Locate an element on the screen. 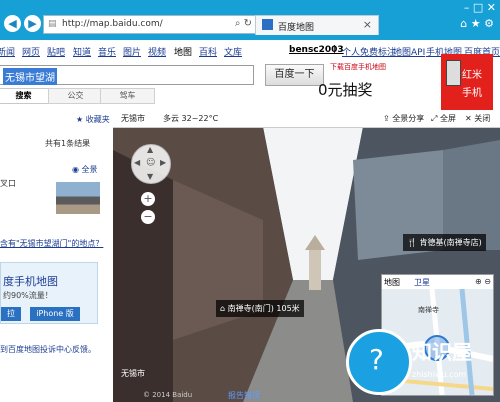 This screenshot has height=402, width=500. poi-kfc: 🍴 肯德基(南禅寺店) is located at coordinates (444, 242).